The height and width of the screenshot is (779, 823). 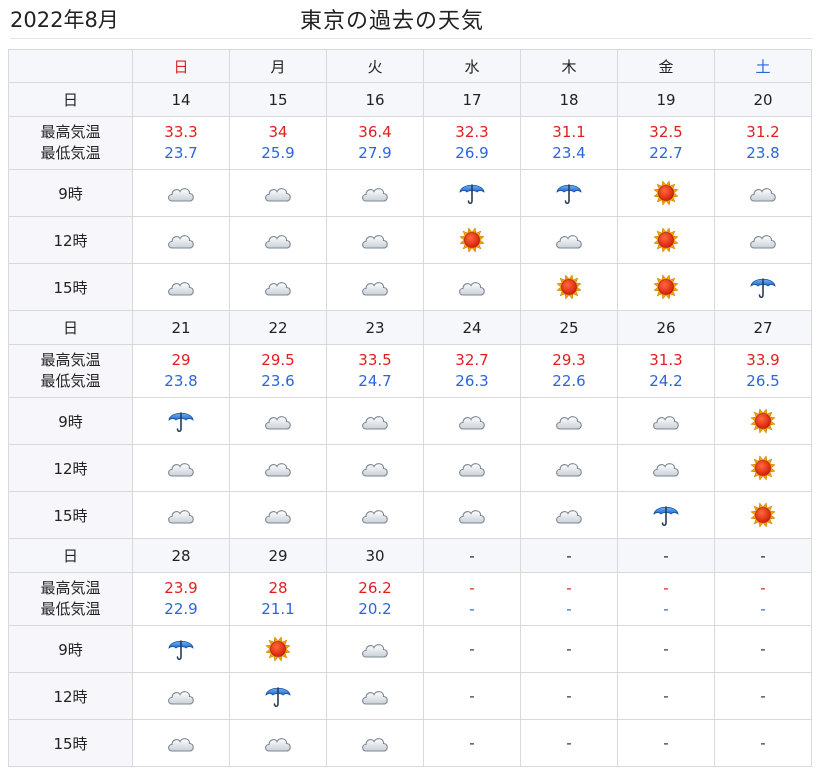 What do you see at coordinates (392, 21) in the screenshot?
I see `page-title: 東京の過去の天気` at bounding box center [392, 21].